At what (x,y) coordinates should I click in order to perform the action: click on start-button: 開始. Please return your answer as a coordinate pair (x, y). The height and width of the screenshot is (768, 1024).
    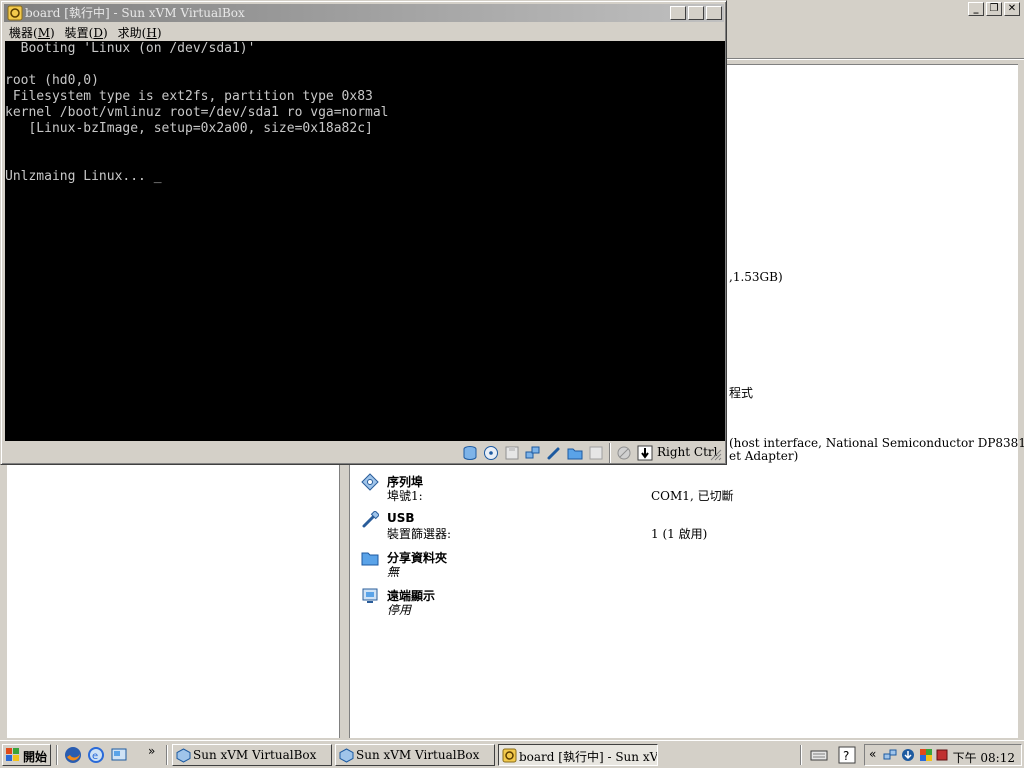
    Looking at the image, I should click on (26, 755).